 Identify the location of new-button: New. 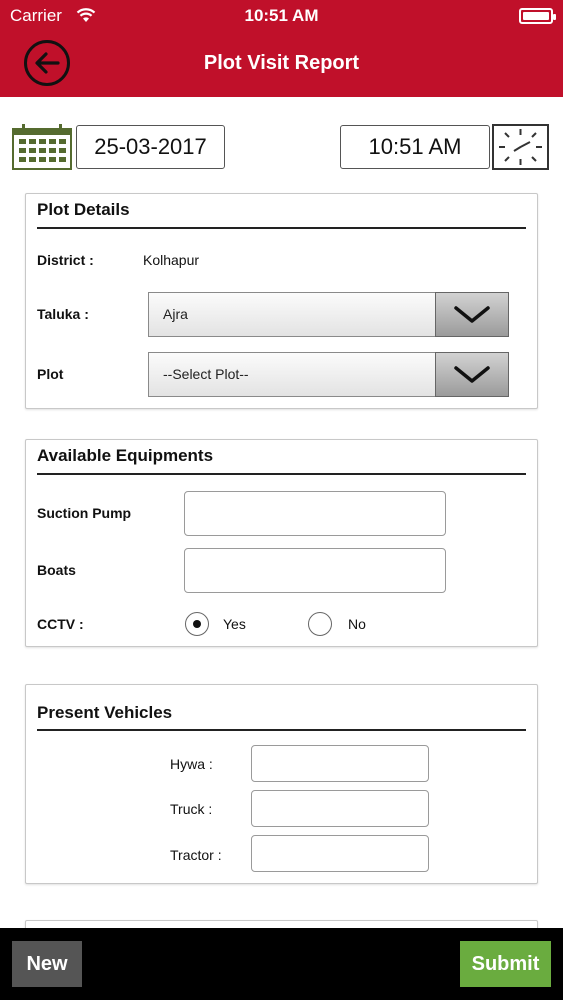
(47, 964).